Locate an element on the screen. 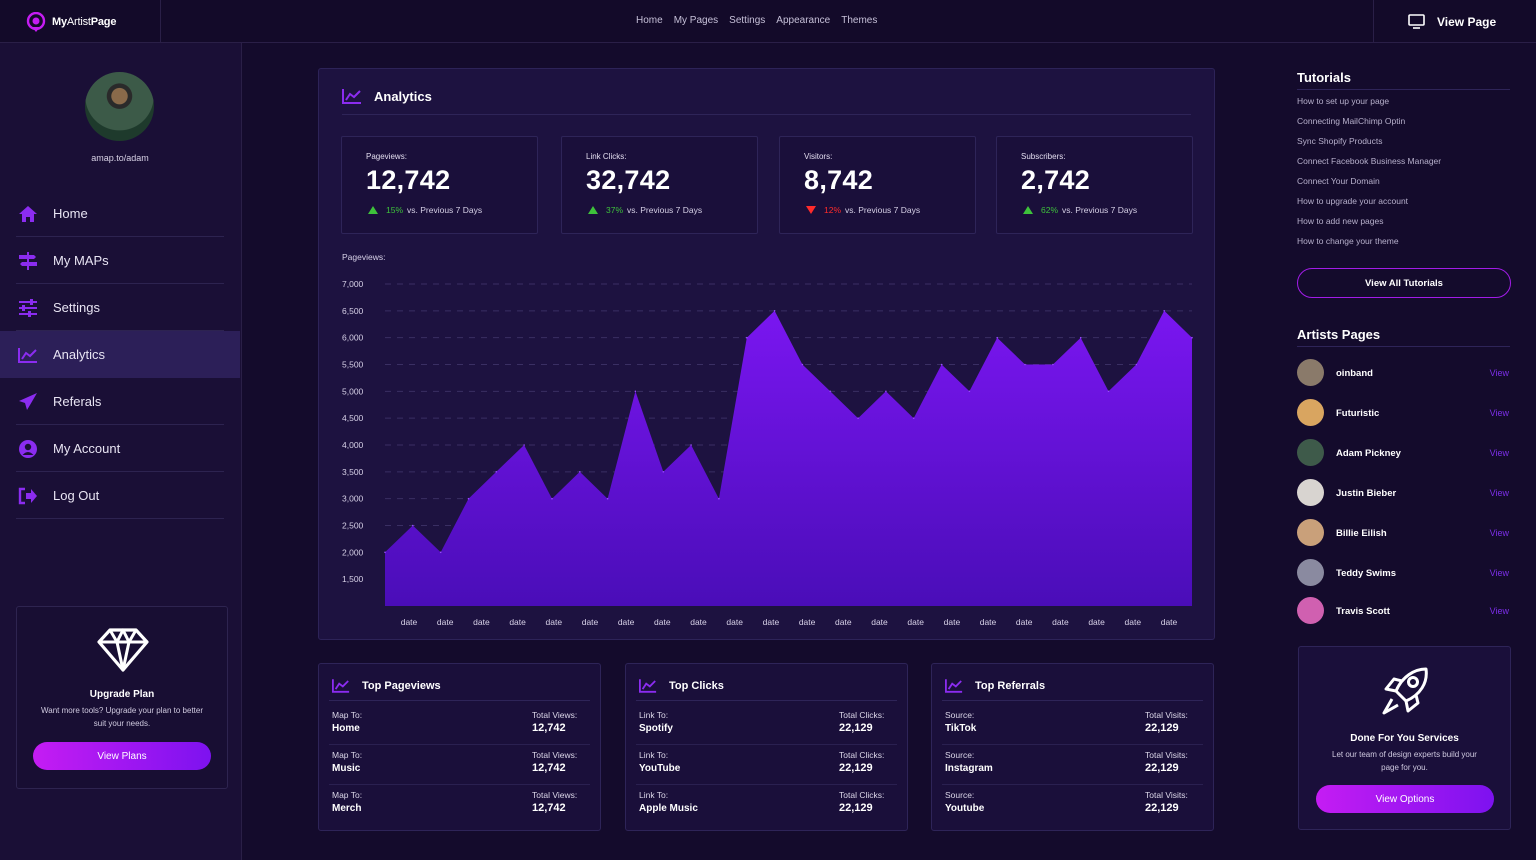 The height and width of the screenshot is (860, 1536). tutorials-title: Tutorials is located at coordinates (1324, 77).